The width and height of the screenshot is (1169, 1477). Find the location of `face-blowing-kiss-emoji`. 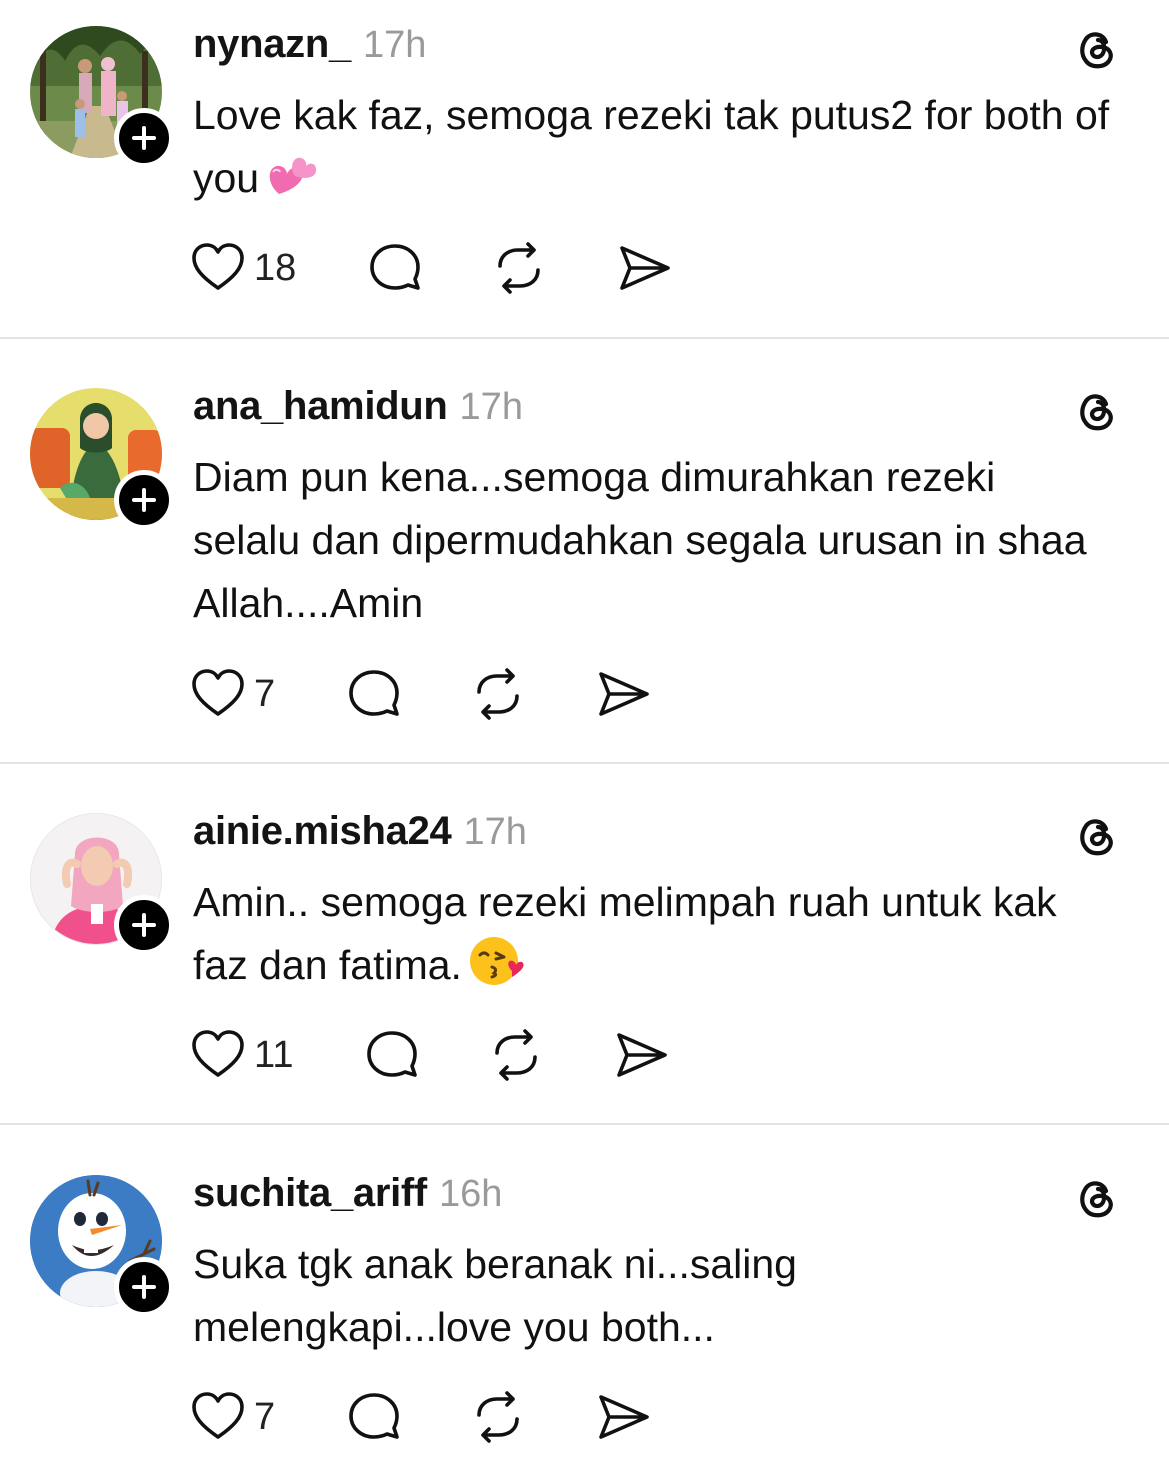

face-blowing-kiss-emoji is located at coordinates (497, 970).